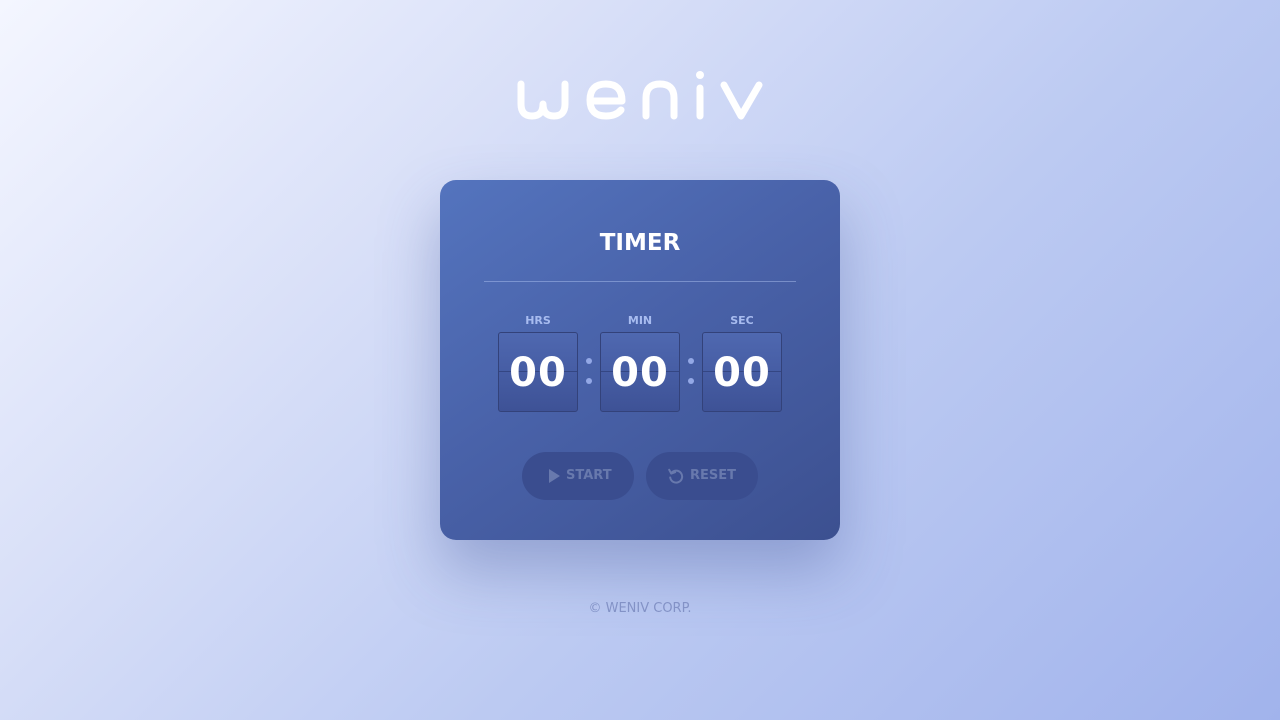 The height and width of the screenshot is (720, 1280). Describe the element at coordinates (640, 243) in the screenshot. I see `timer-title: TIMER` at that location.